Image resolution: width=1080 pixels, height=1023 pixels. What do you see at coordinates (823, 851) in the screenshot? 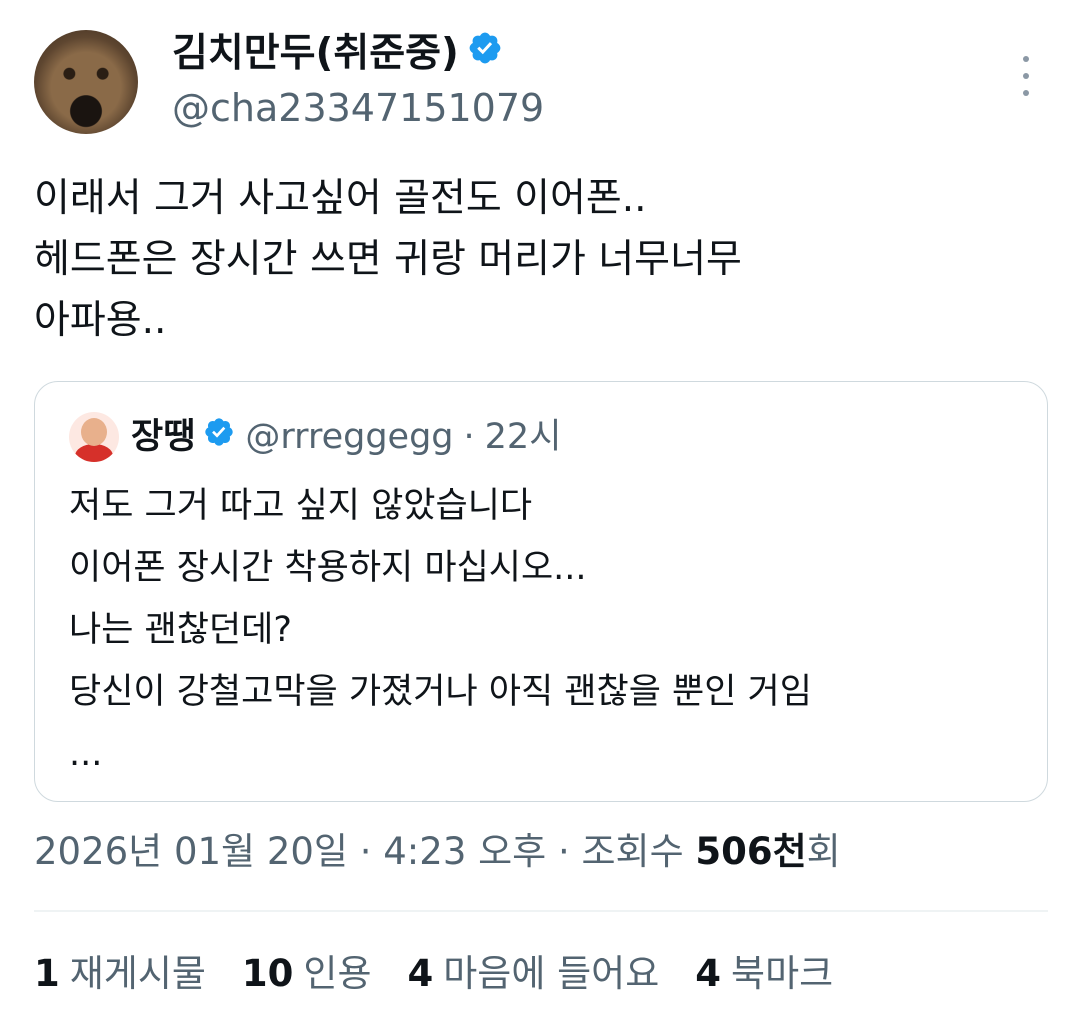
I see `views-suffix: 회` at bounding box center [823, 851].